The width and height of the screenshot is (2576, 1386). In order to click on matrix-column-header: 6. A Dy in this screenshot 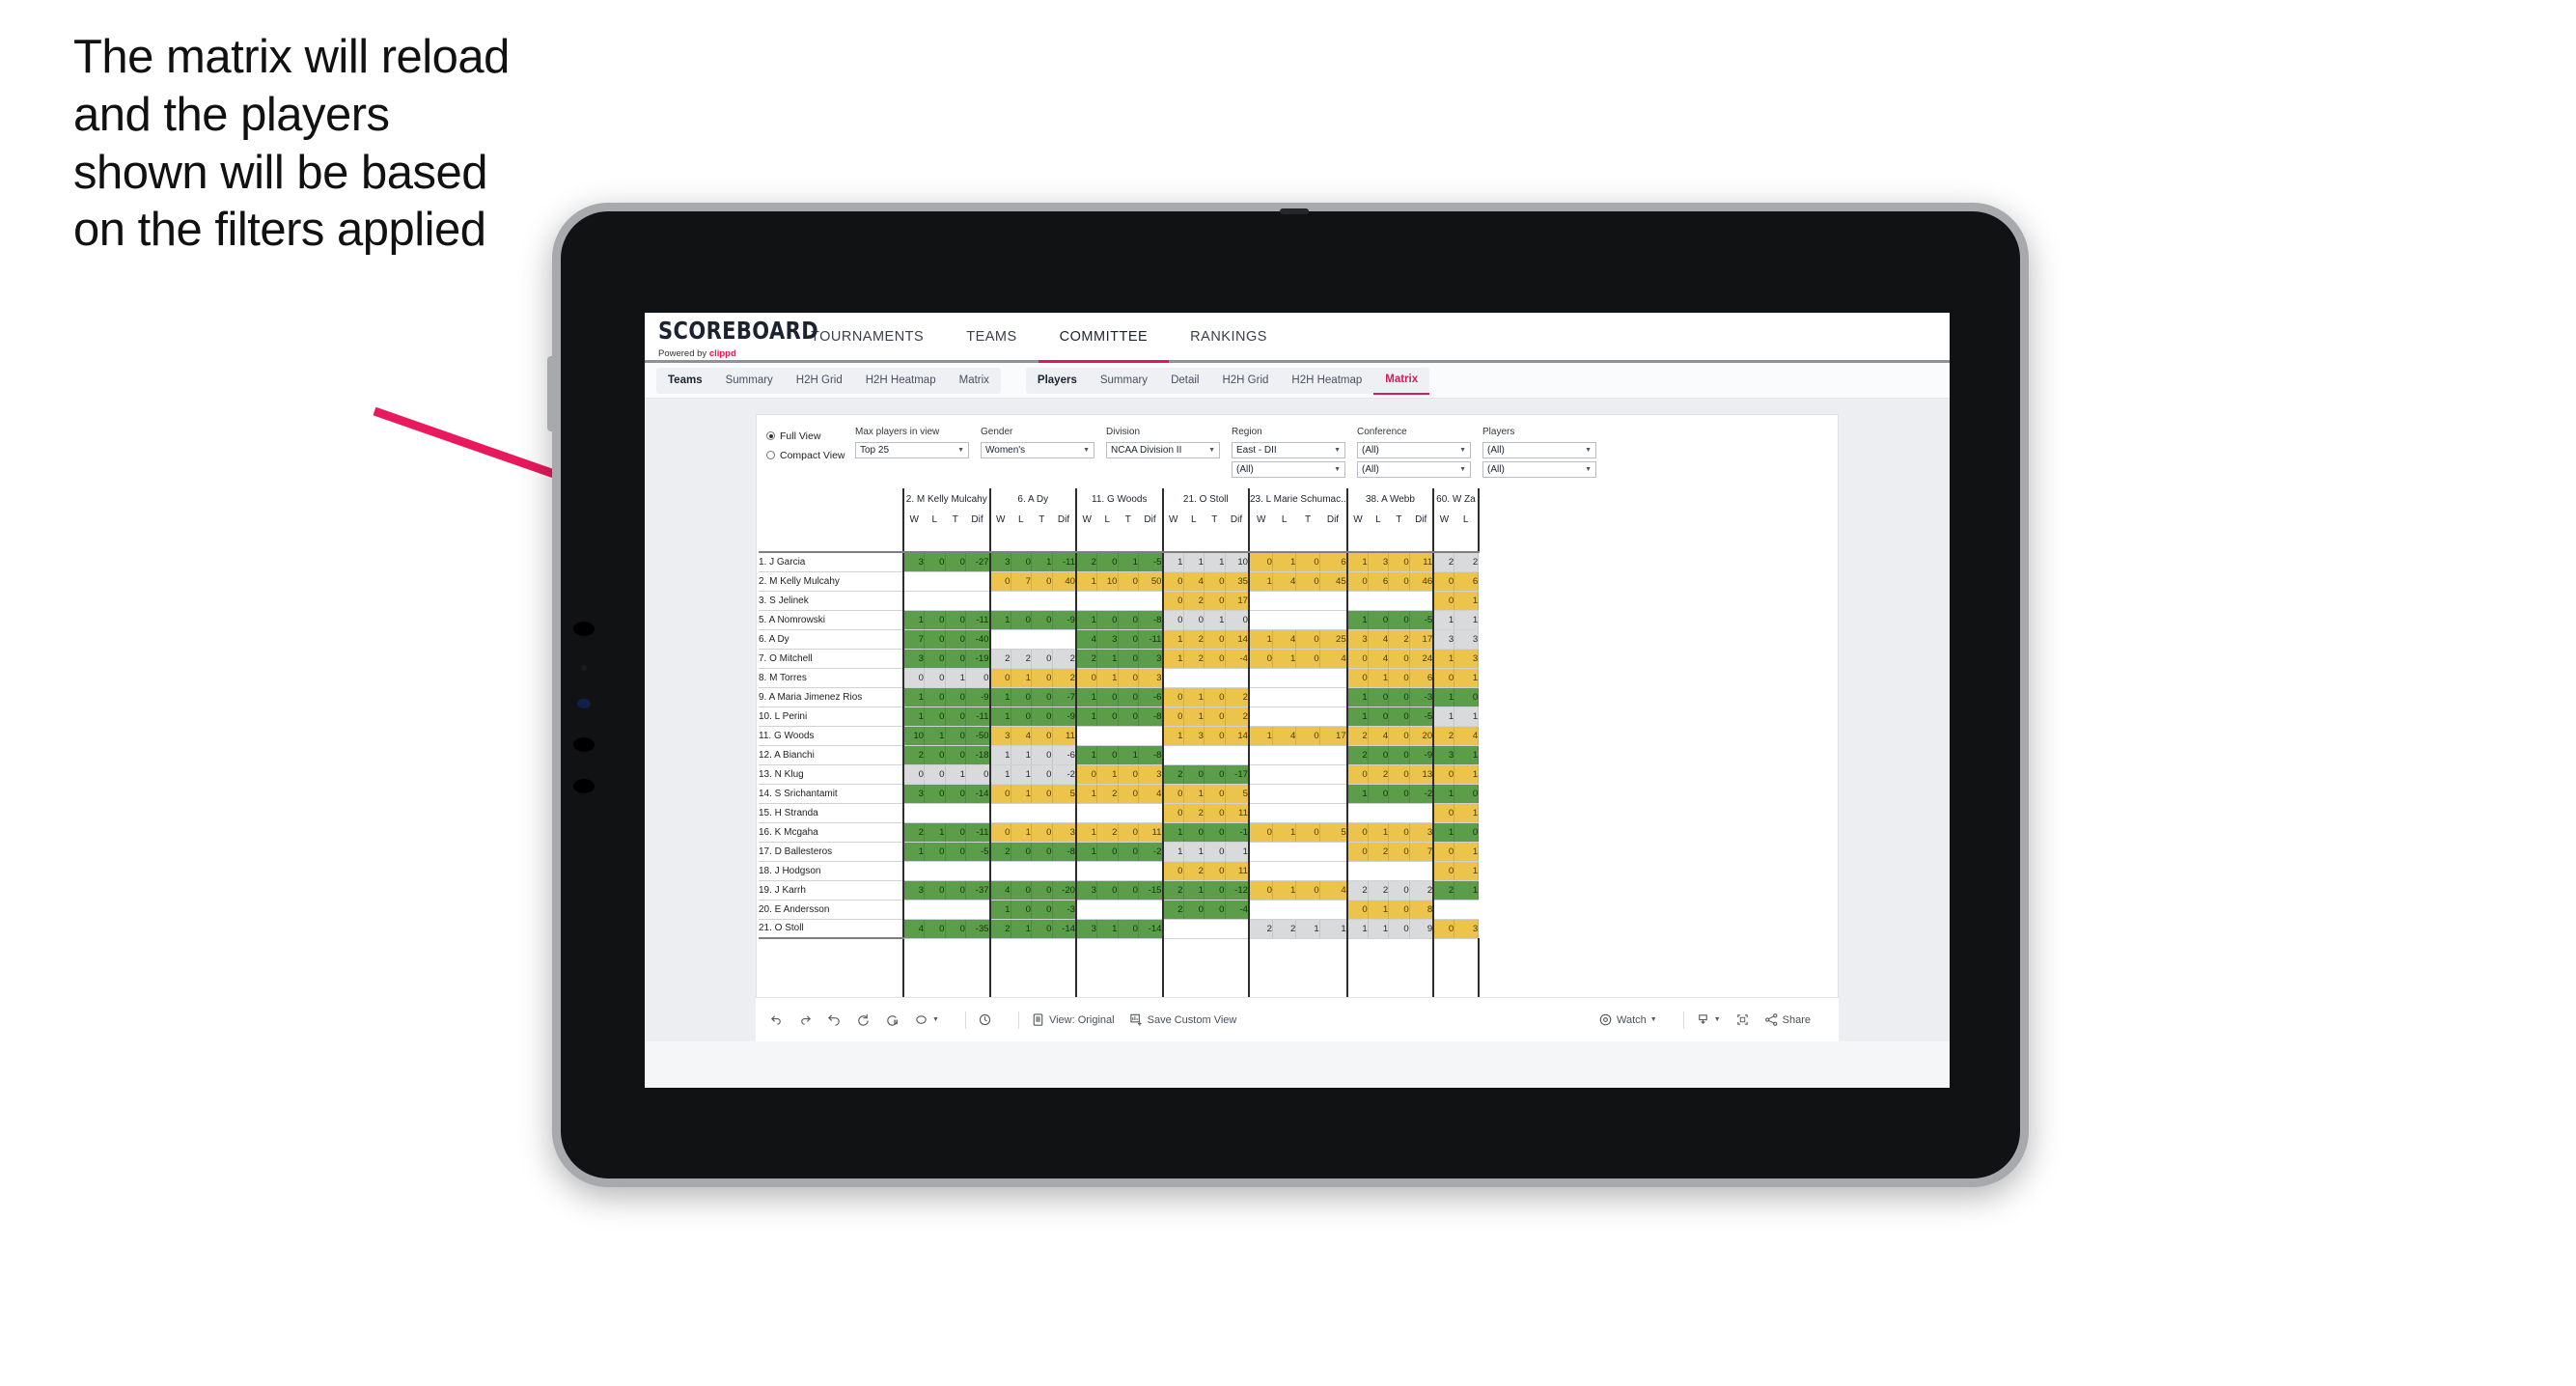, I will do `click(1032, 499)`.